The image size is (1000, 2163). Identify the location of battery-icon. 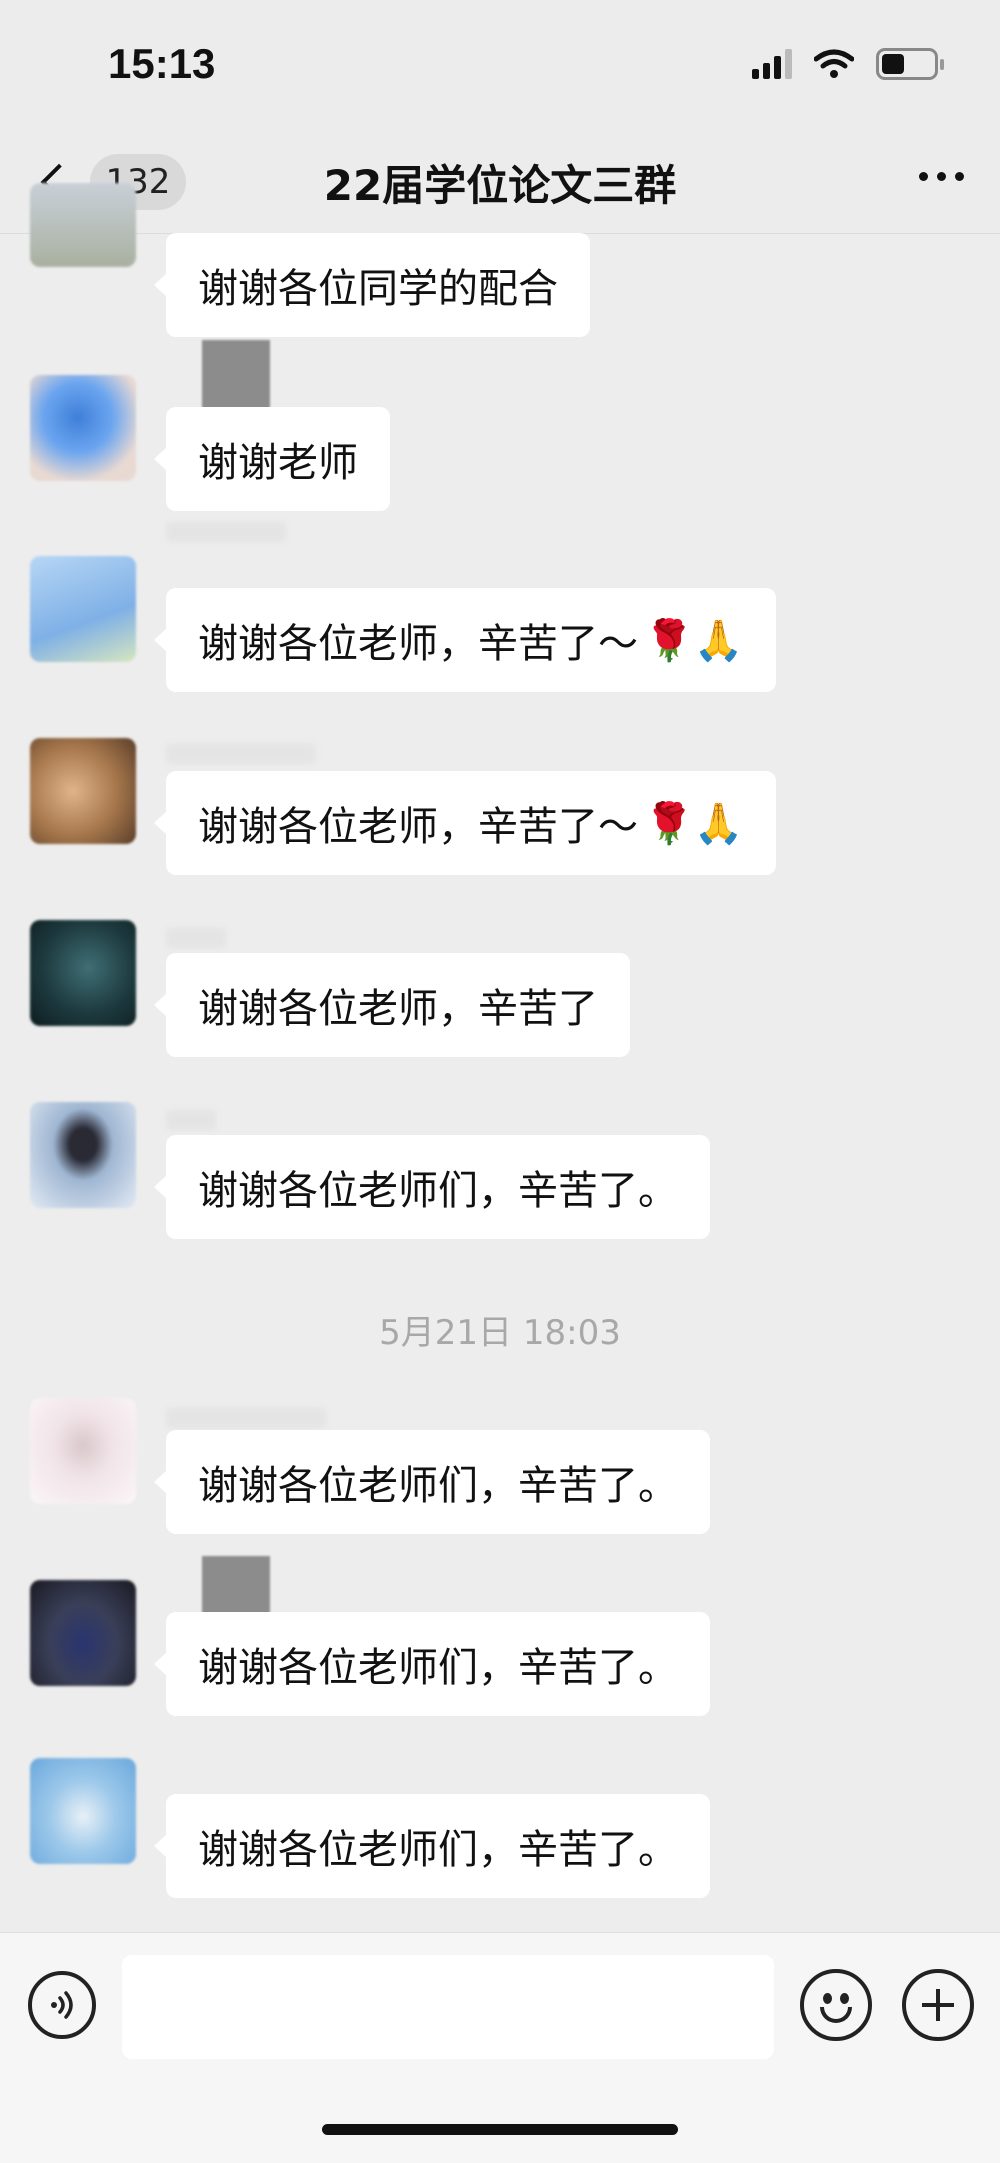
(910, 64).